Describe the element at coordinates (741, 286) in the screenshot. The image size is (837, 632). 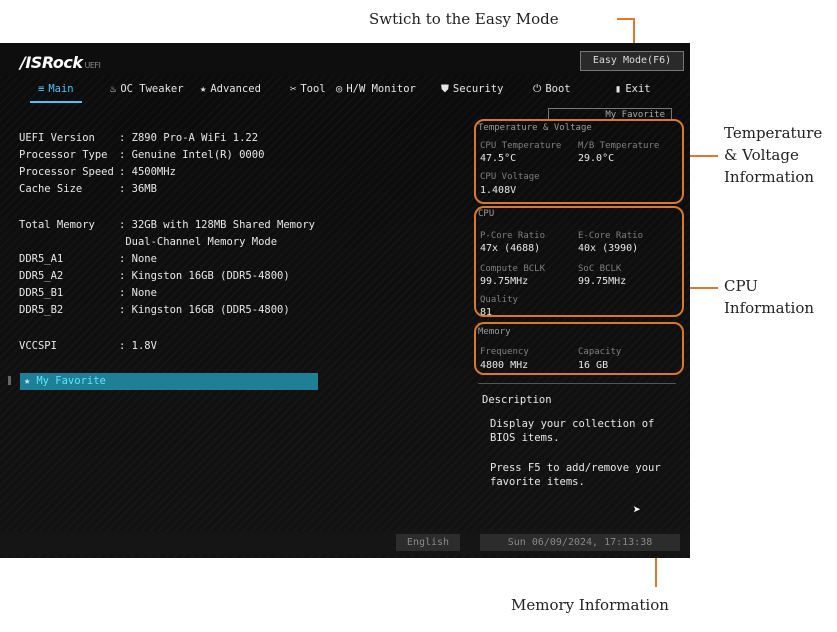
I see `cpu-callout-line1: CPU` at that location.